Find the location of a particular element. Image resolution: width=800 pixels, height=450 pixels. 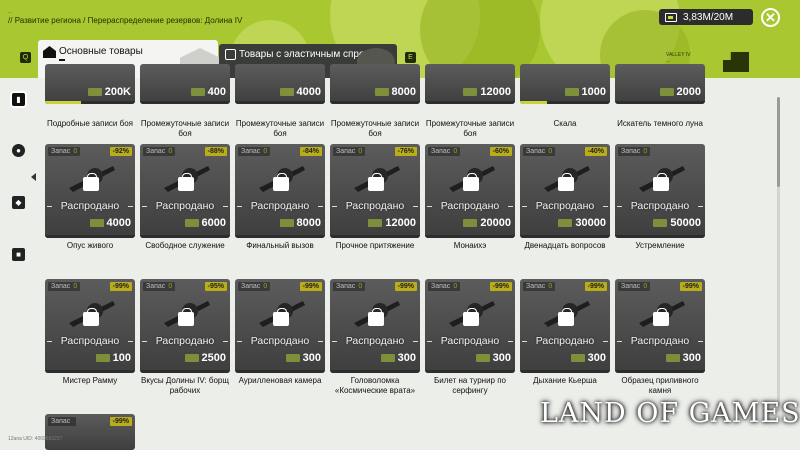

goods-card: Запас 0 -84% Распродано 8000 is located at coordinates (280, 191).